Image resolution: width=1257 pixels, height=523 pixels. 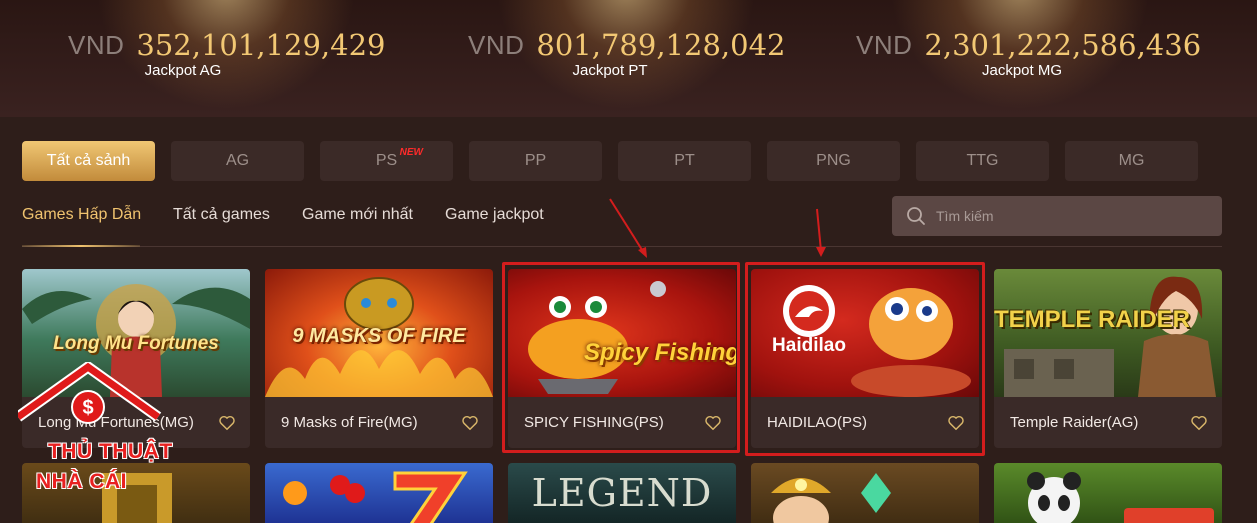 I want to click on provider-tab-ps: PS NEW, so click(x=386, y=161).